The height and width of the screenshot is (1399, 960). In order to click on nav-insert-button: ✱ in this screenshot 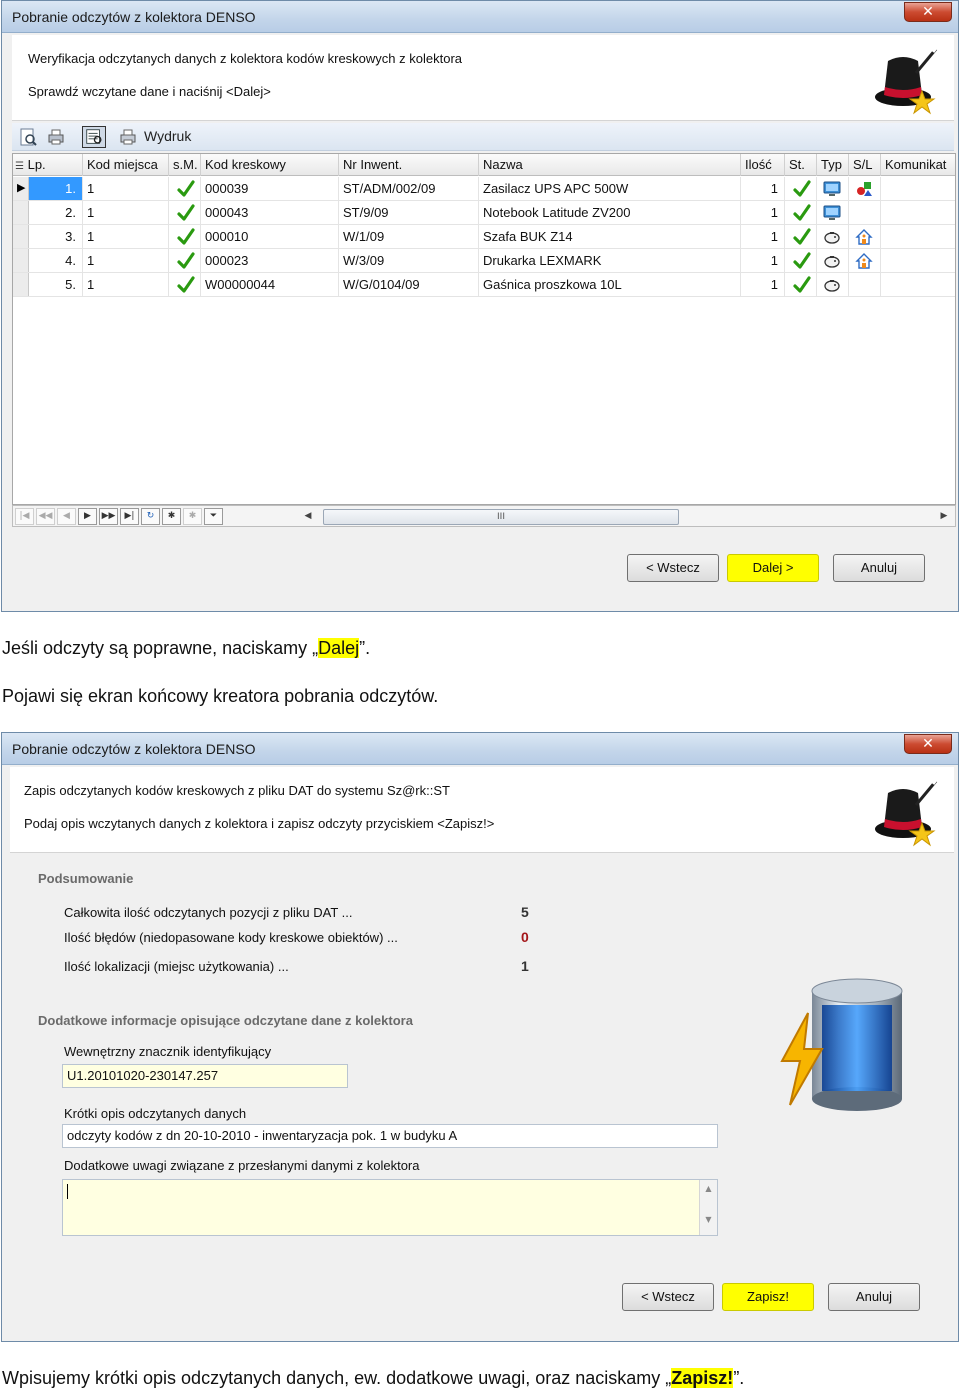, I will do `click(171, 516)`.